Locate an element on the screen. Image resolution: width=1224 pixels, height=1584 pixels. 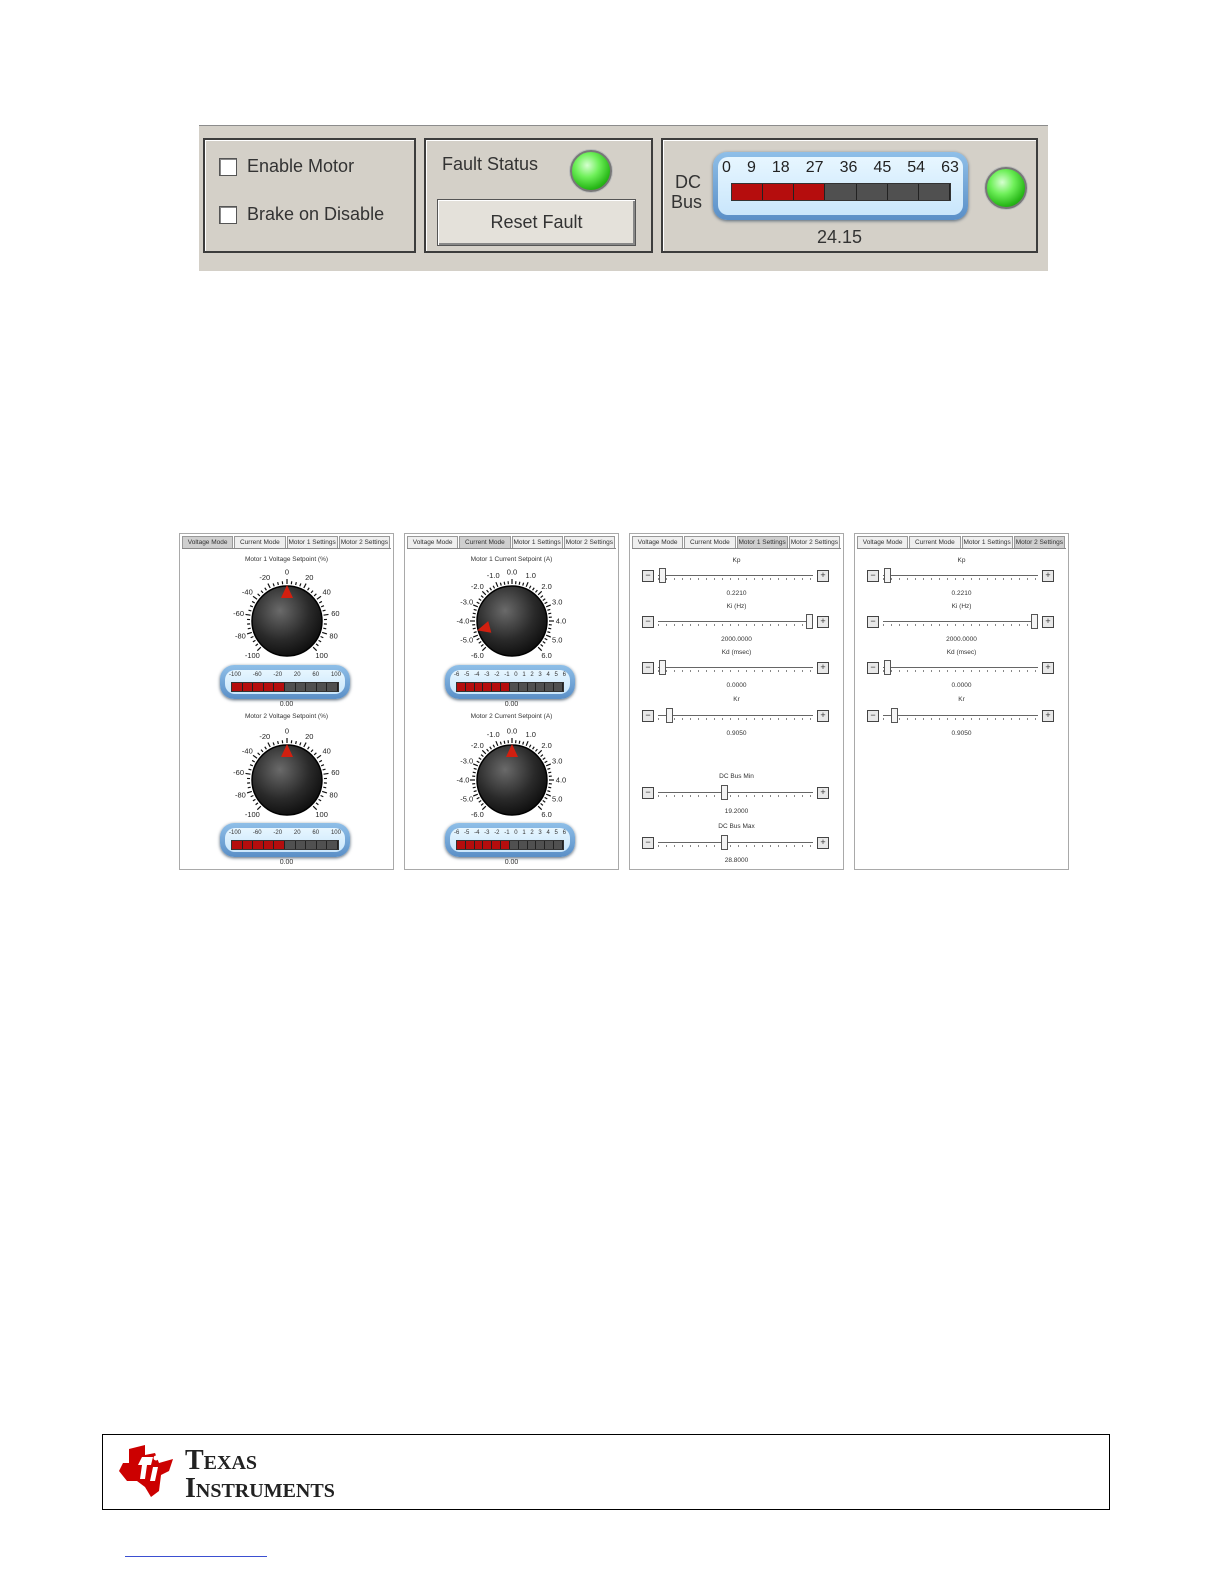
dc-bus-min-decrease-button: − is located at coordinates (648, 793).